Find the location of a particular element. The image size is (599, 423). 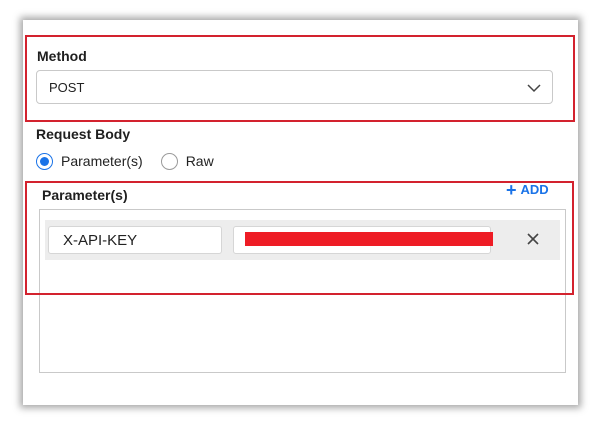

method-selected-value: POST is located at coordinates (67, 87).